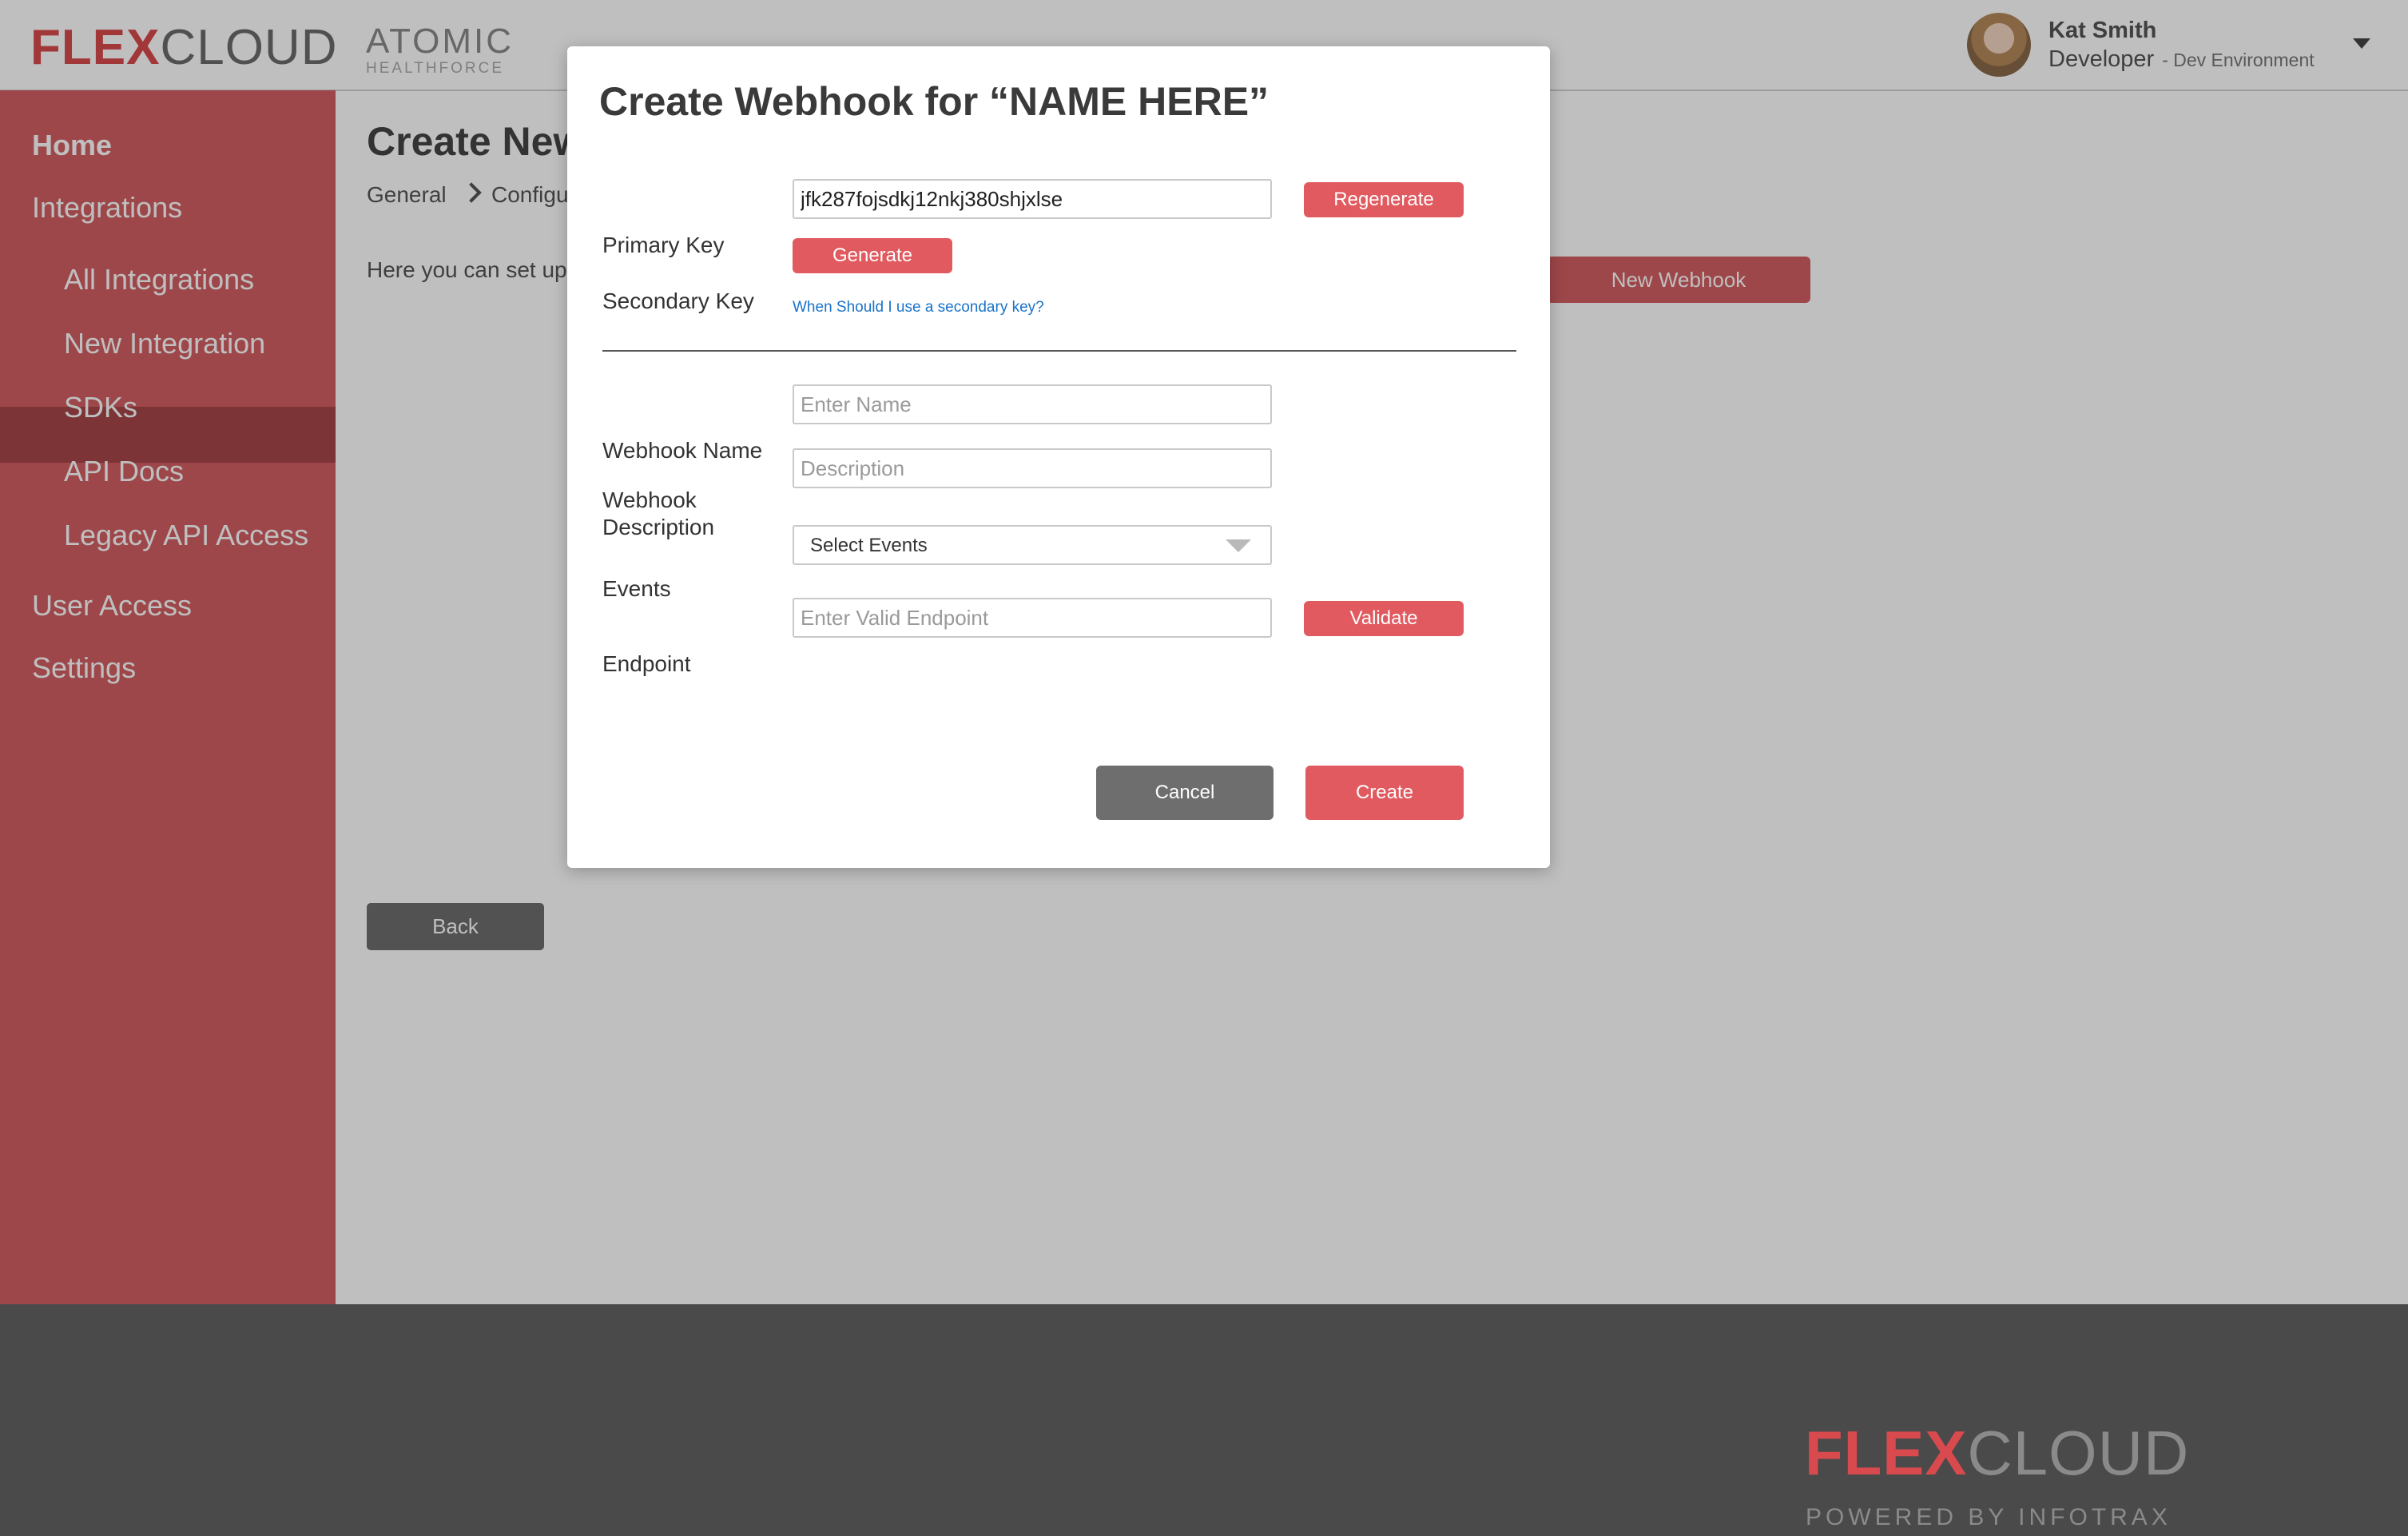 The height and width of the screenshot is (1536, 2408). What do you see at coordinates (1033, 545) in the screenshot?
I see `events-select: Select Events` at bounding box center [1033, 545].